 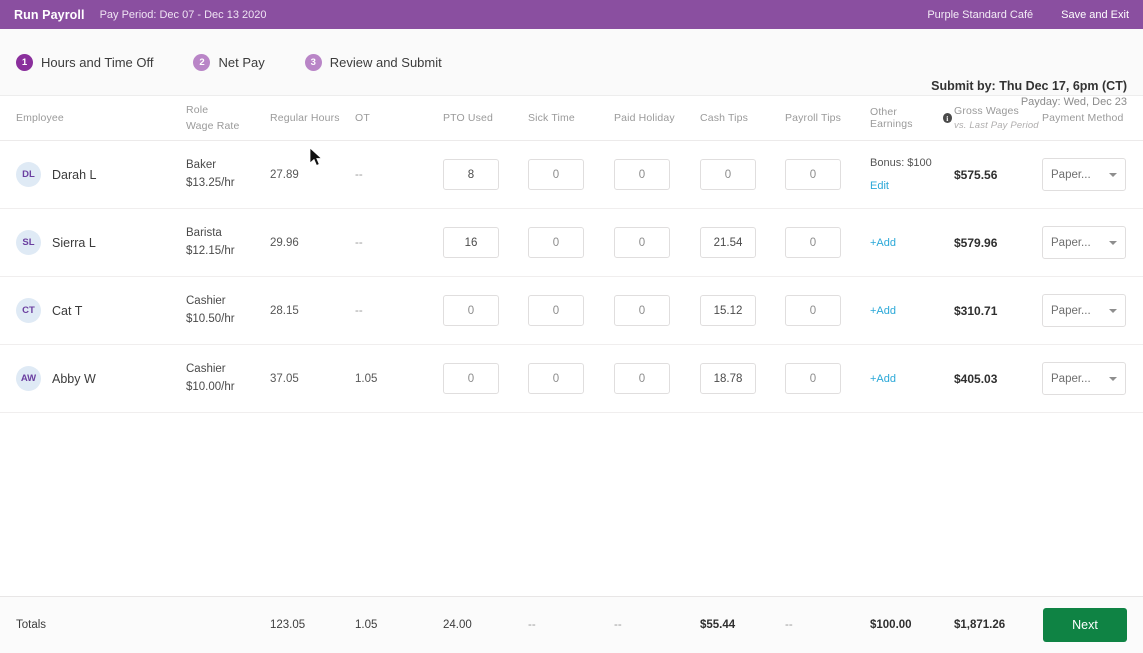 I want to click on column-header-other-earnings: Other Earnings i, so click(x=911, y=118).